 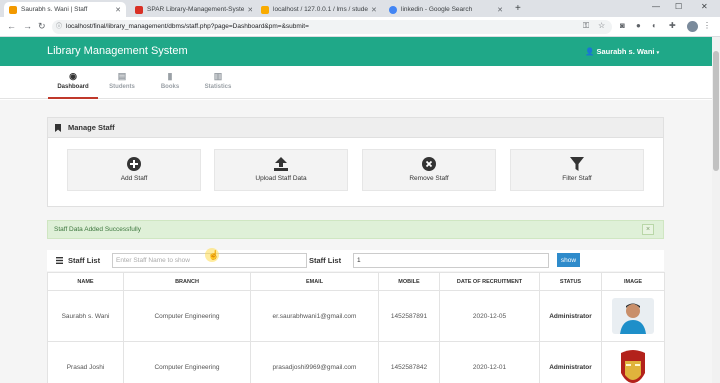 I want to click on remove-staff-button: Remove Staff, so click(x=429, y=170).